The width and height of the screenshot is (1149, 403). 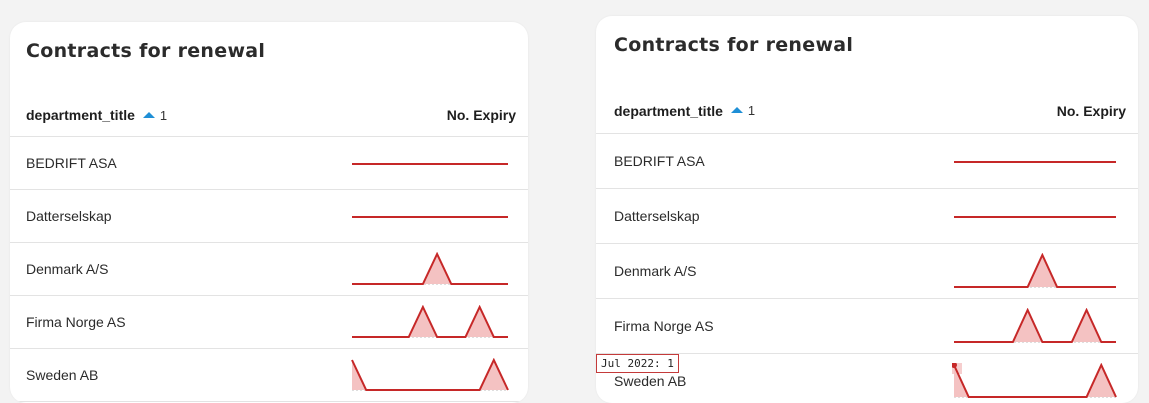 I want to click on table-row: Sweden AB Jul 2022: 1, so click(x=867, y=378).